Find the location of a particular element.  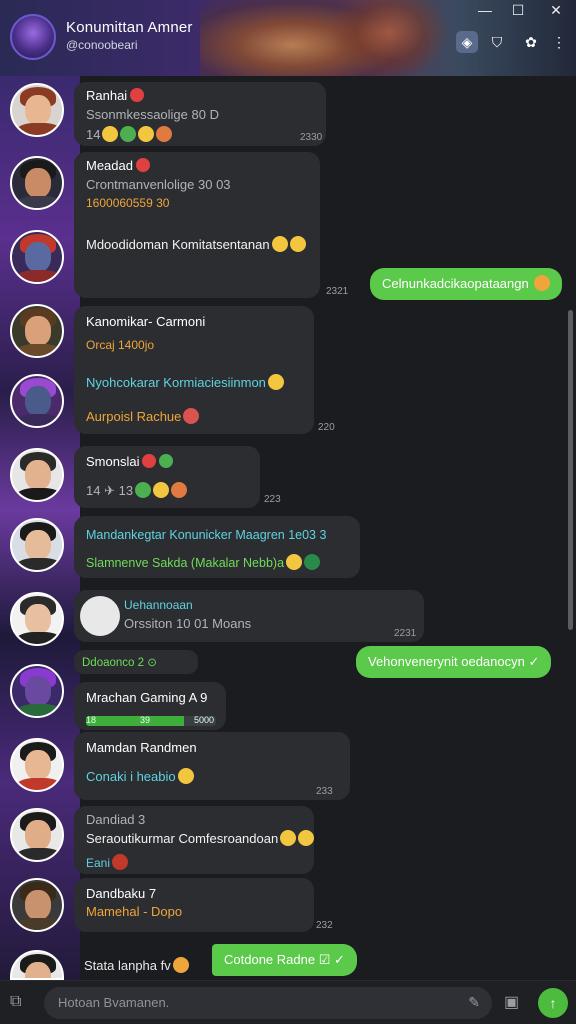

group-title: Konumittan Amner is located at coordinates (129, 27).